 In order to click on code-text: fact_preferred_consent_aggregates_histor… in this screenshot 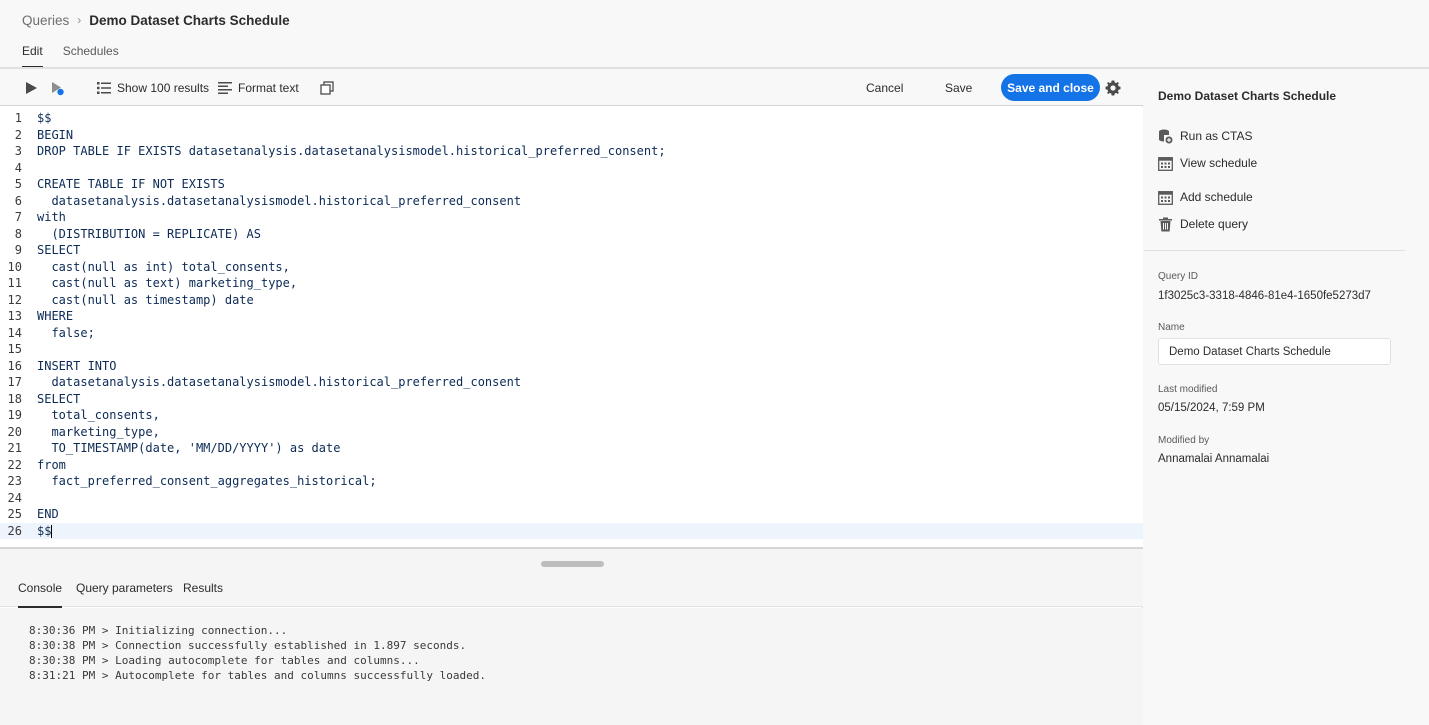, I will do `click(207, 481)`.